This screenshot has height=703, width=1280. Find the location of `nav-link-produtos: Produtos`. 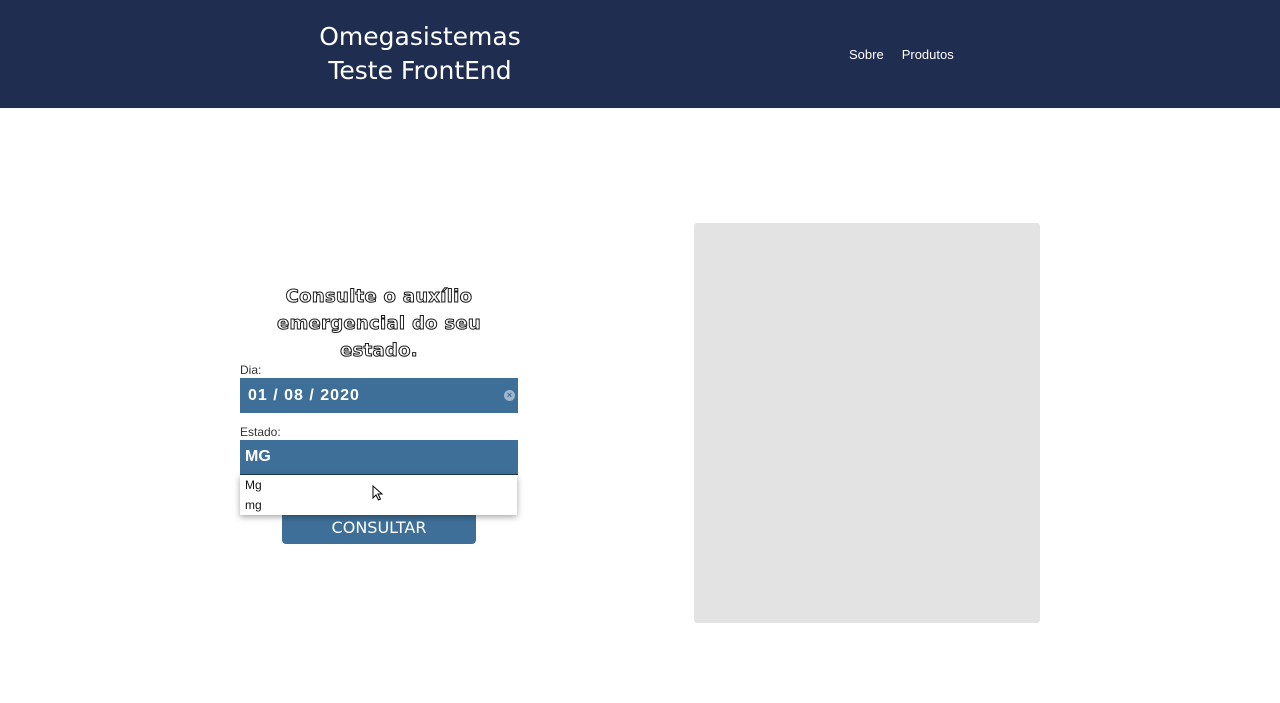

nav-link-produtos: Produtos is located at coordinates (928, 54).